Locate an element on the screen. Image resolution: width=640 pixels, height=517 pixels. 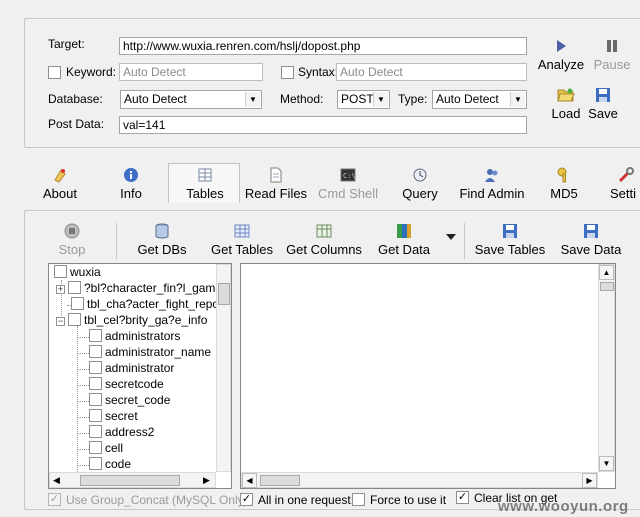
get-dbs-label: Get DBs is located at coordinates (162, 249).